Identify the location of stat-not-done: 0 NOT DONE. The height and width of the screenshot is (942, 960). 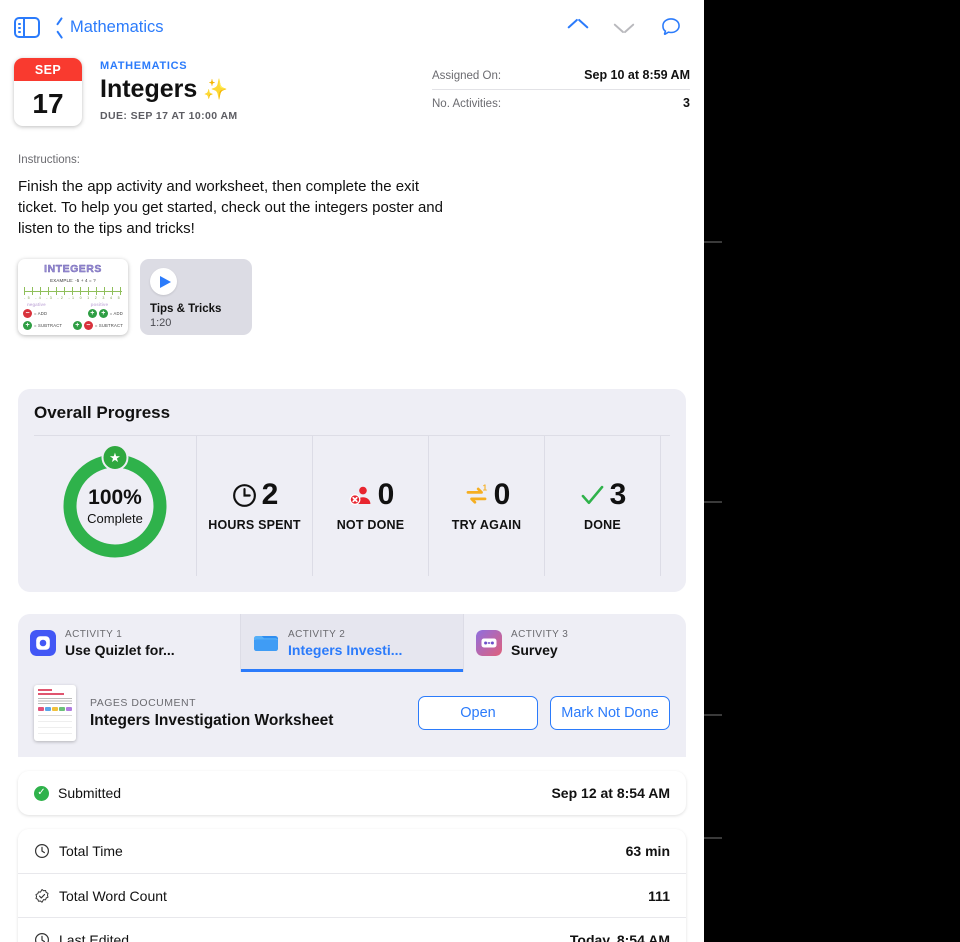
(370, 506).